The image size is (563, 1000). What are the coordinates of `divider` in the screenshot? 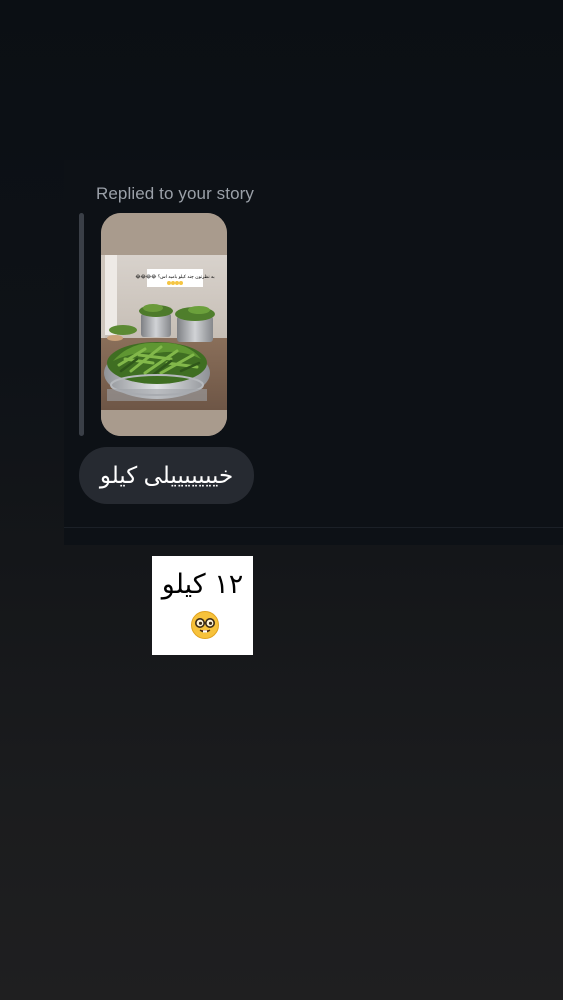 It's located at (313, 527).